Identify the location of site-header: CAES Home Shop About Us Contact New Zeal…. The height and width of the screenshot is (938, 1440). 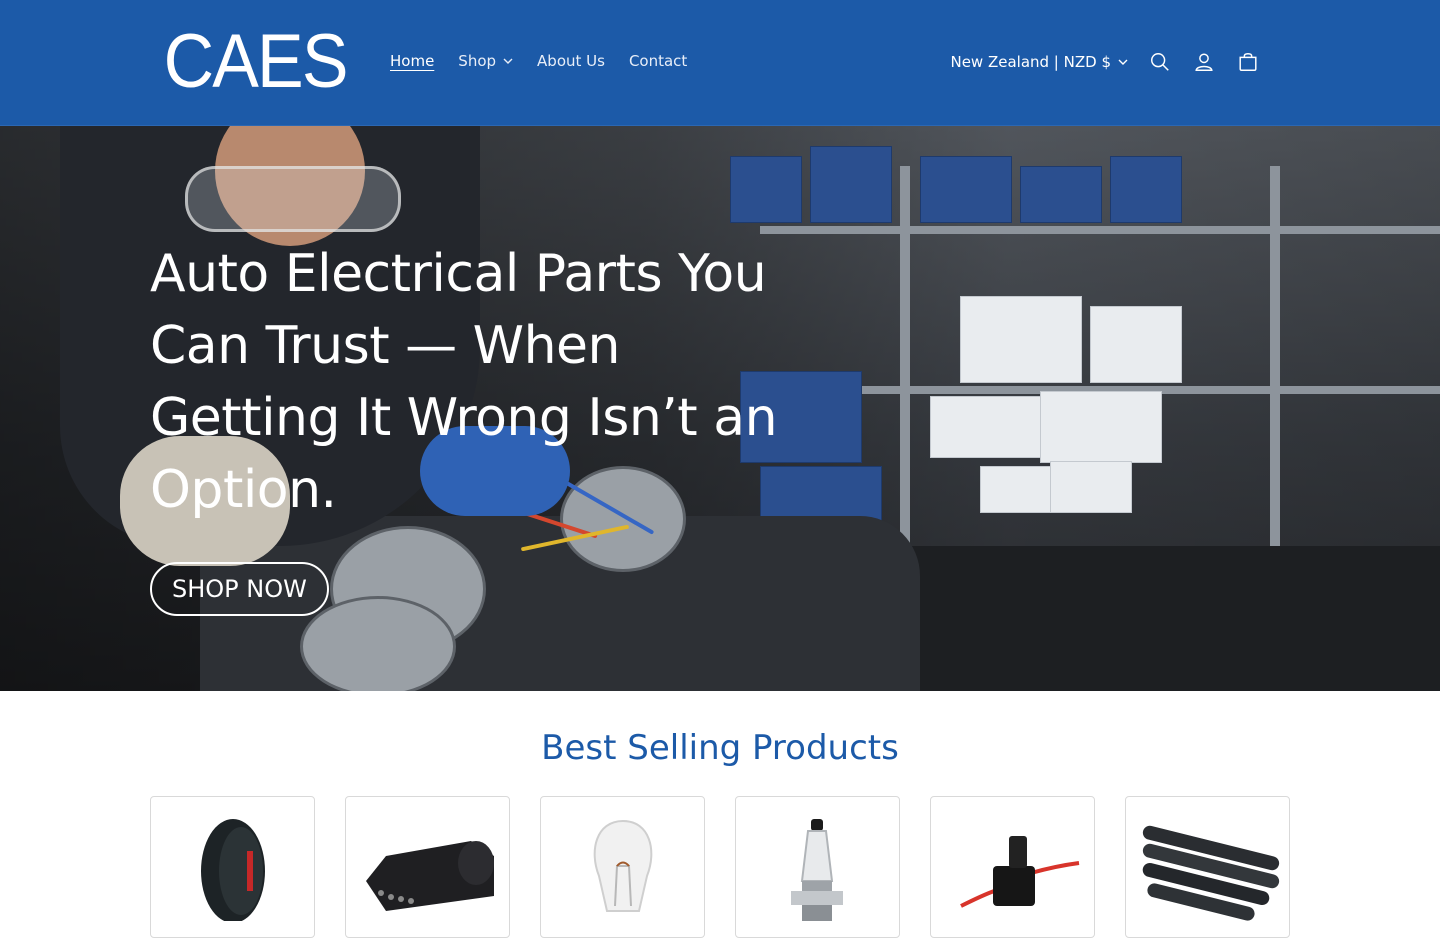
(720, 63).